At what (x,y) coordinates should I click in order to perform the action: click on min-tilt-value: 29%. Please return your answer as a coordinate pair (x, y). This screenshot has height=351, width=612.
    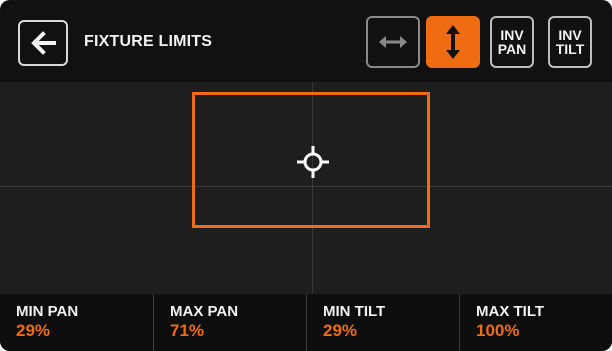
    Looking at the image, I should click on (340, 330).